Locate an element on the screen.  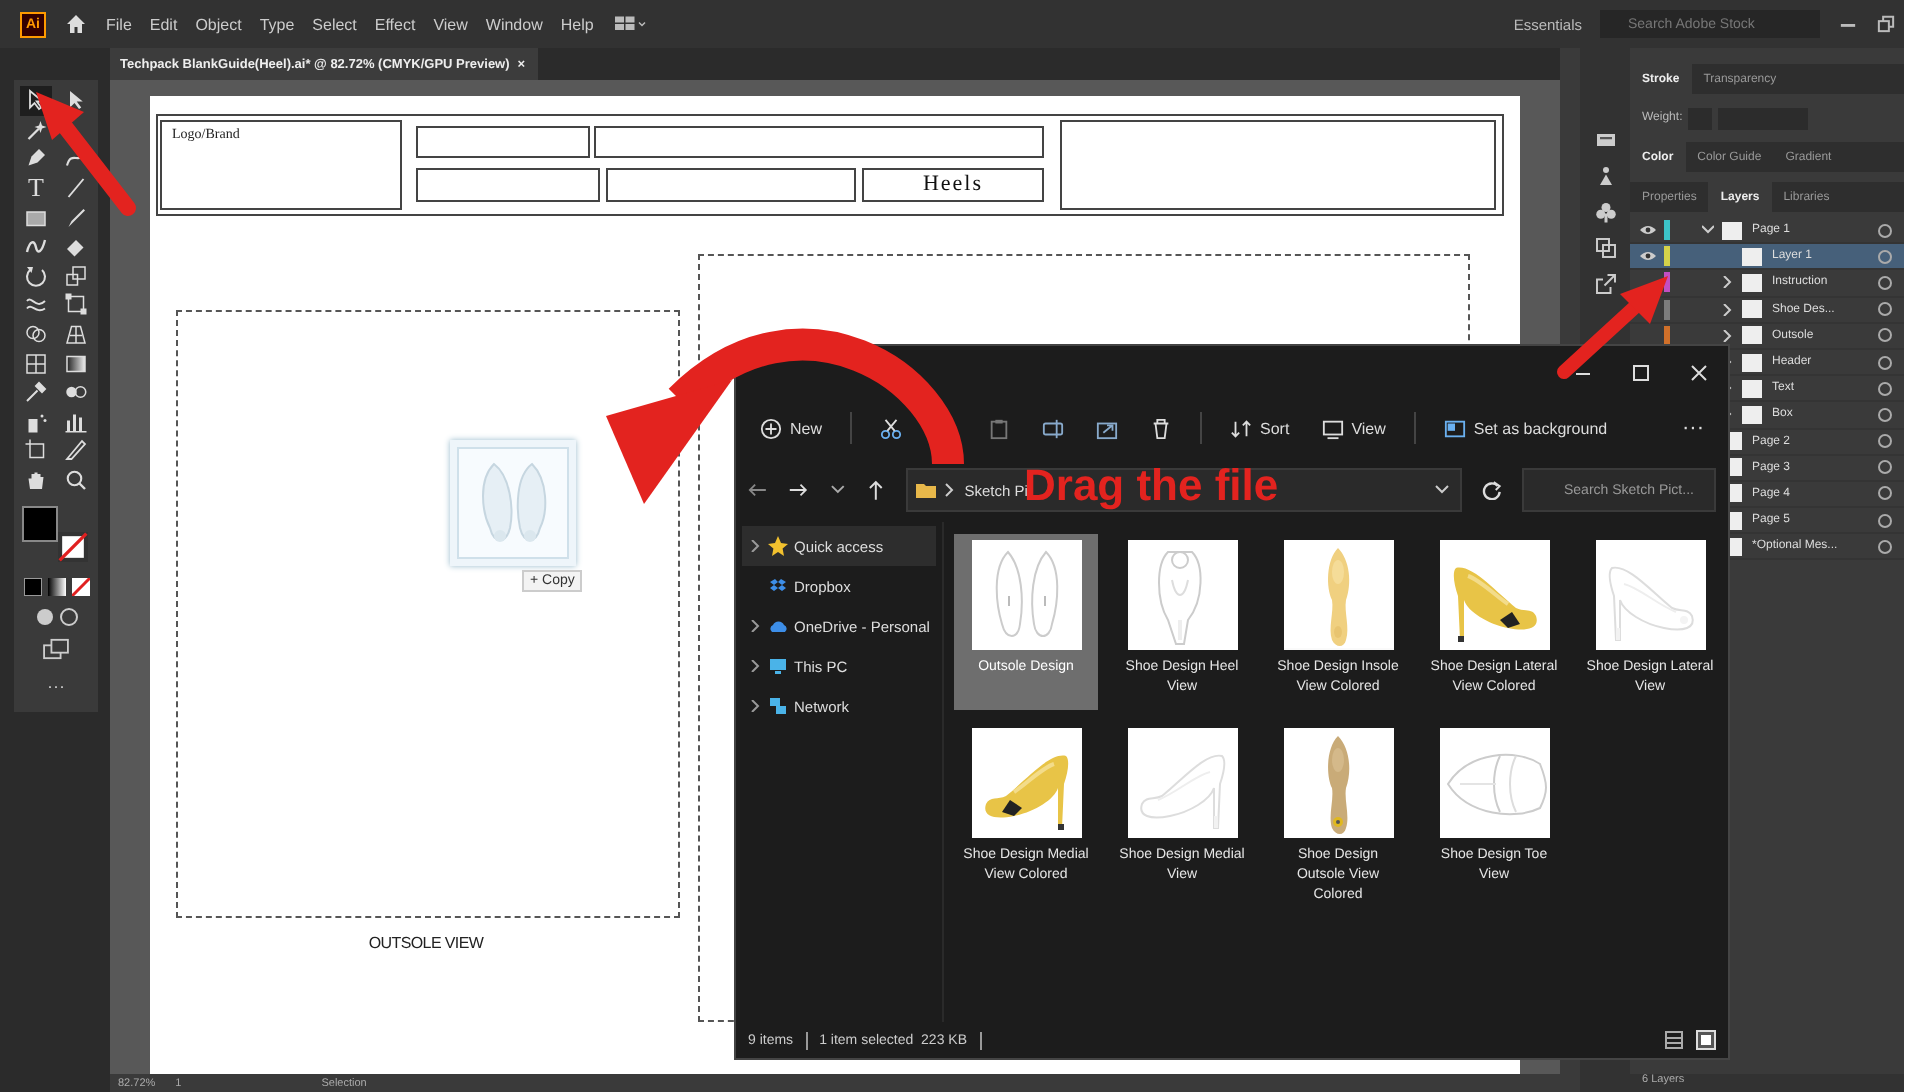
view-button: View is located at coordinates (1353, 428).